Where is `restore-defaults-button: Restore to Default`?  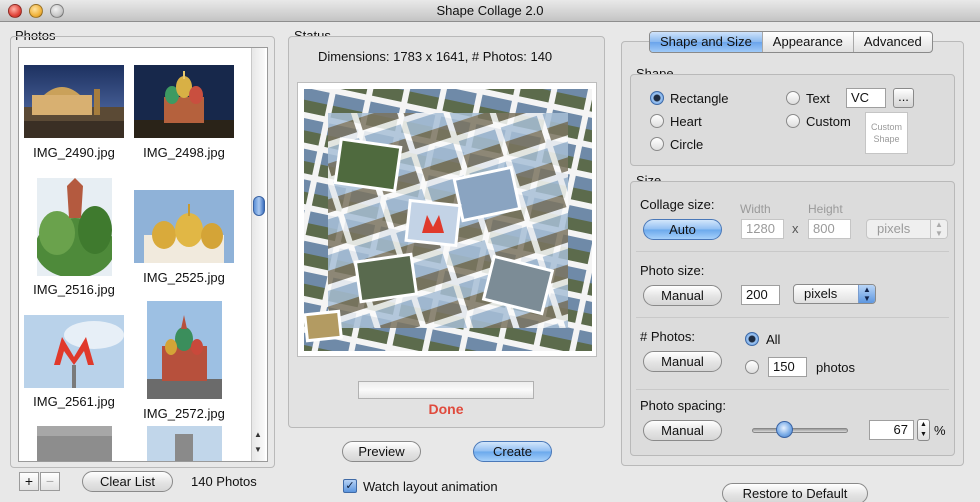
restore-defaults-button: Restore to Default is located at coordinates (795, 492).